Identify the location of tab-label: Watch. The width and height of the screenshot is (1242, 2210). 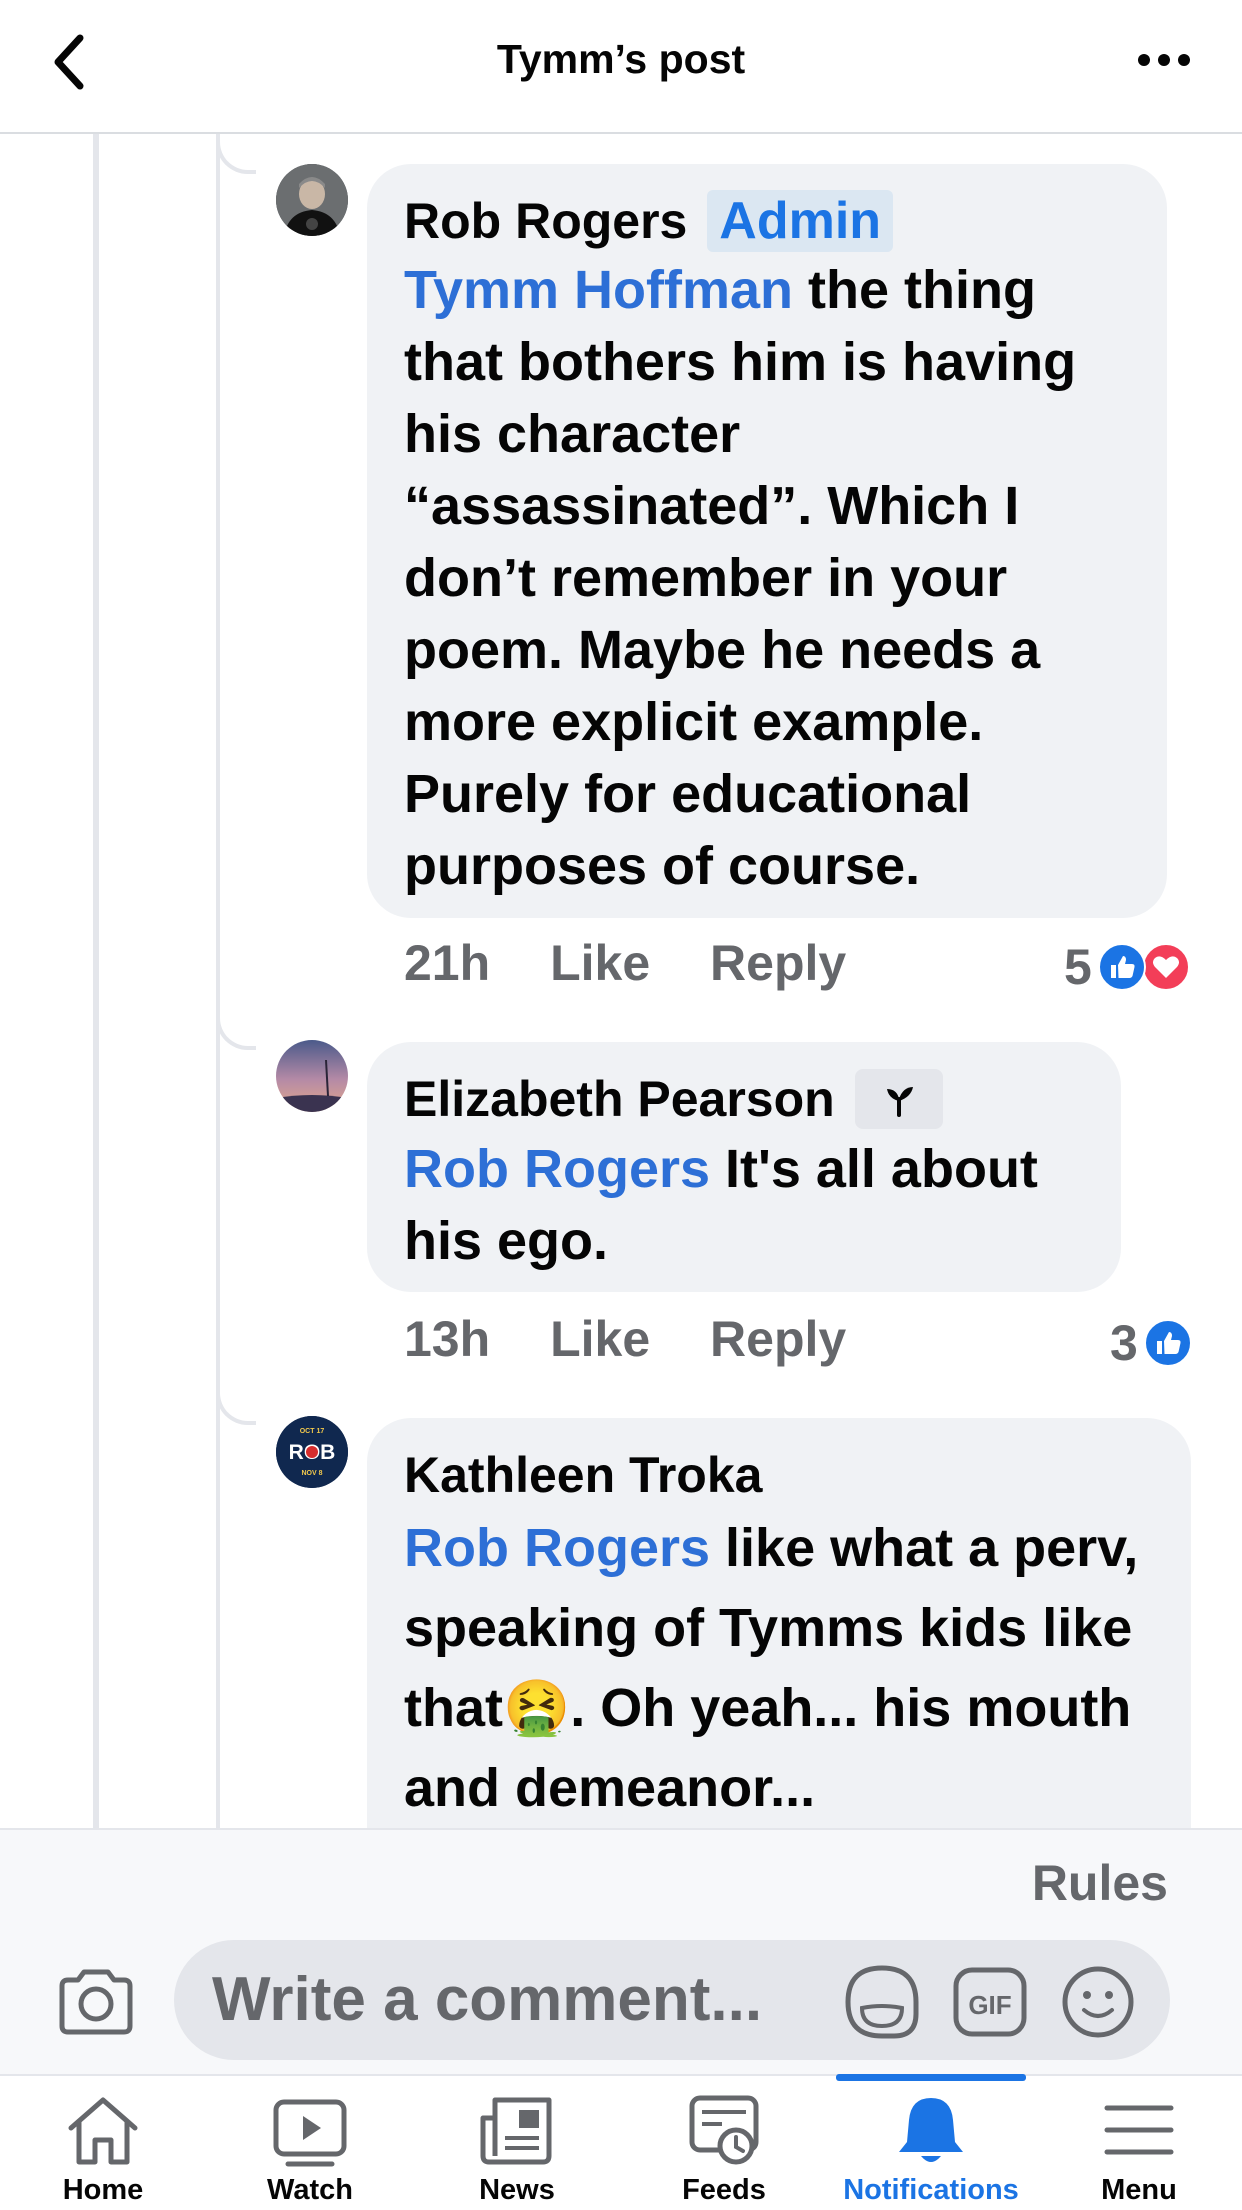
(310, 2190).